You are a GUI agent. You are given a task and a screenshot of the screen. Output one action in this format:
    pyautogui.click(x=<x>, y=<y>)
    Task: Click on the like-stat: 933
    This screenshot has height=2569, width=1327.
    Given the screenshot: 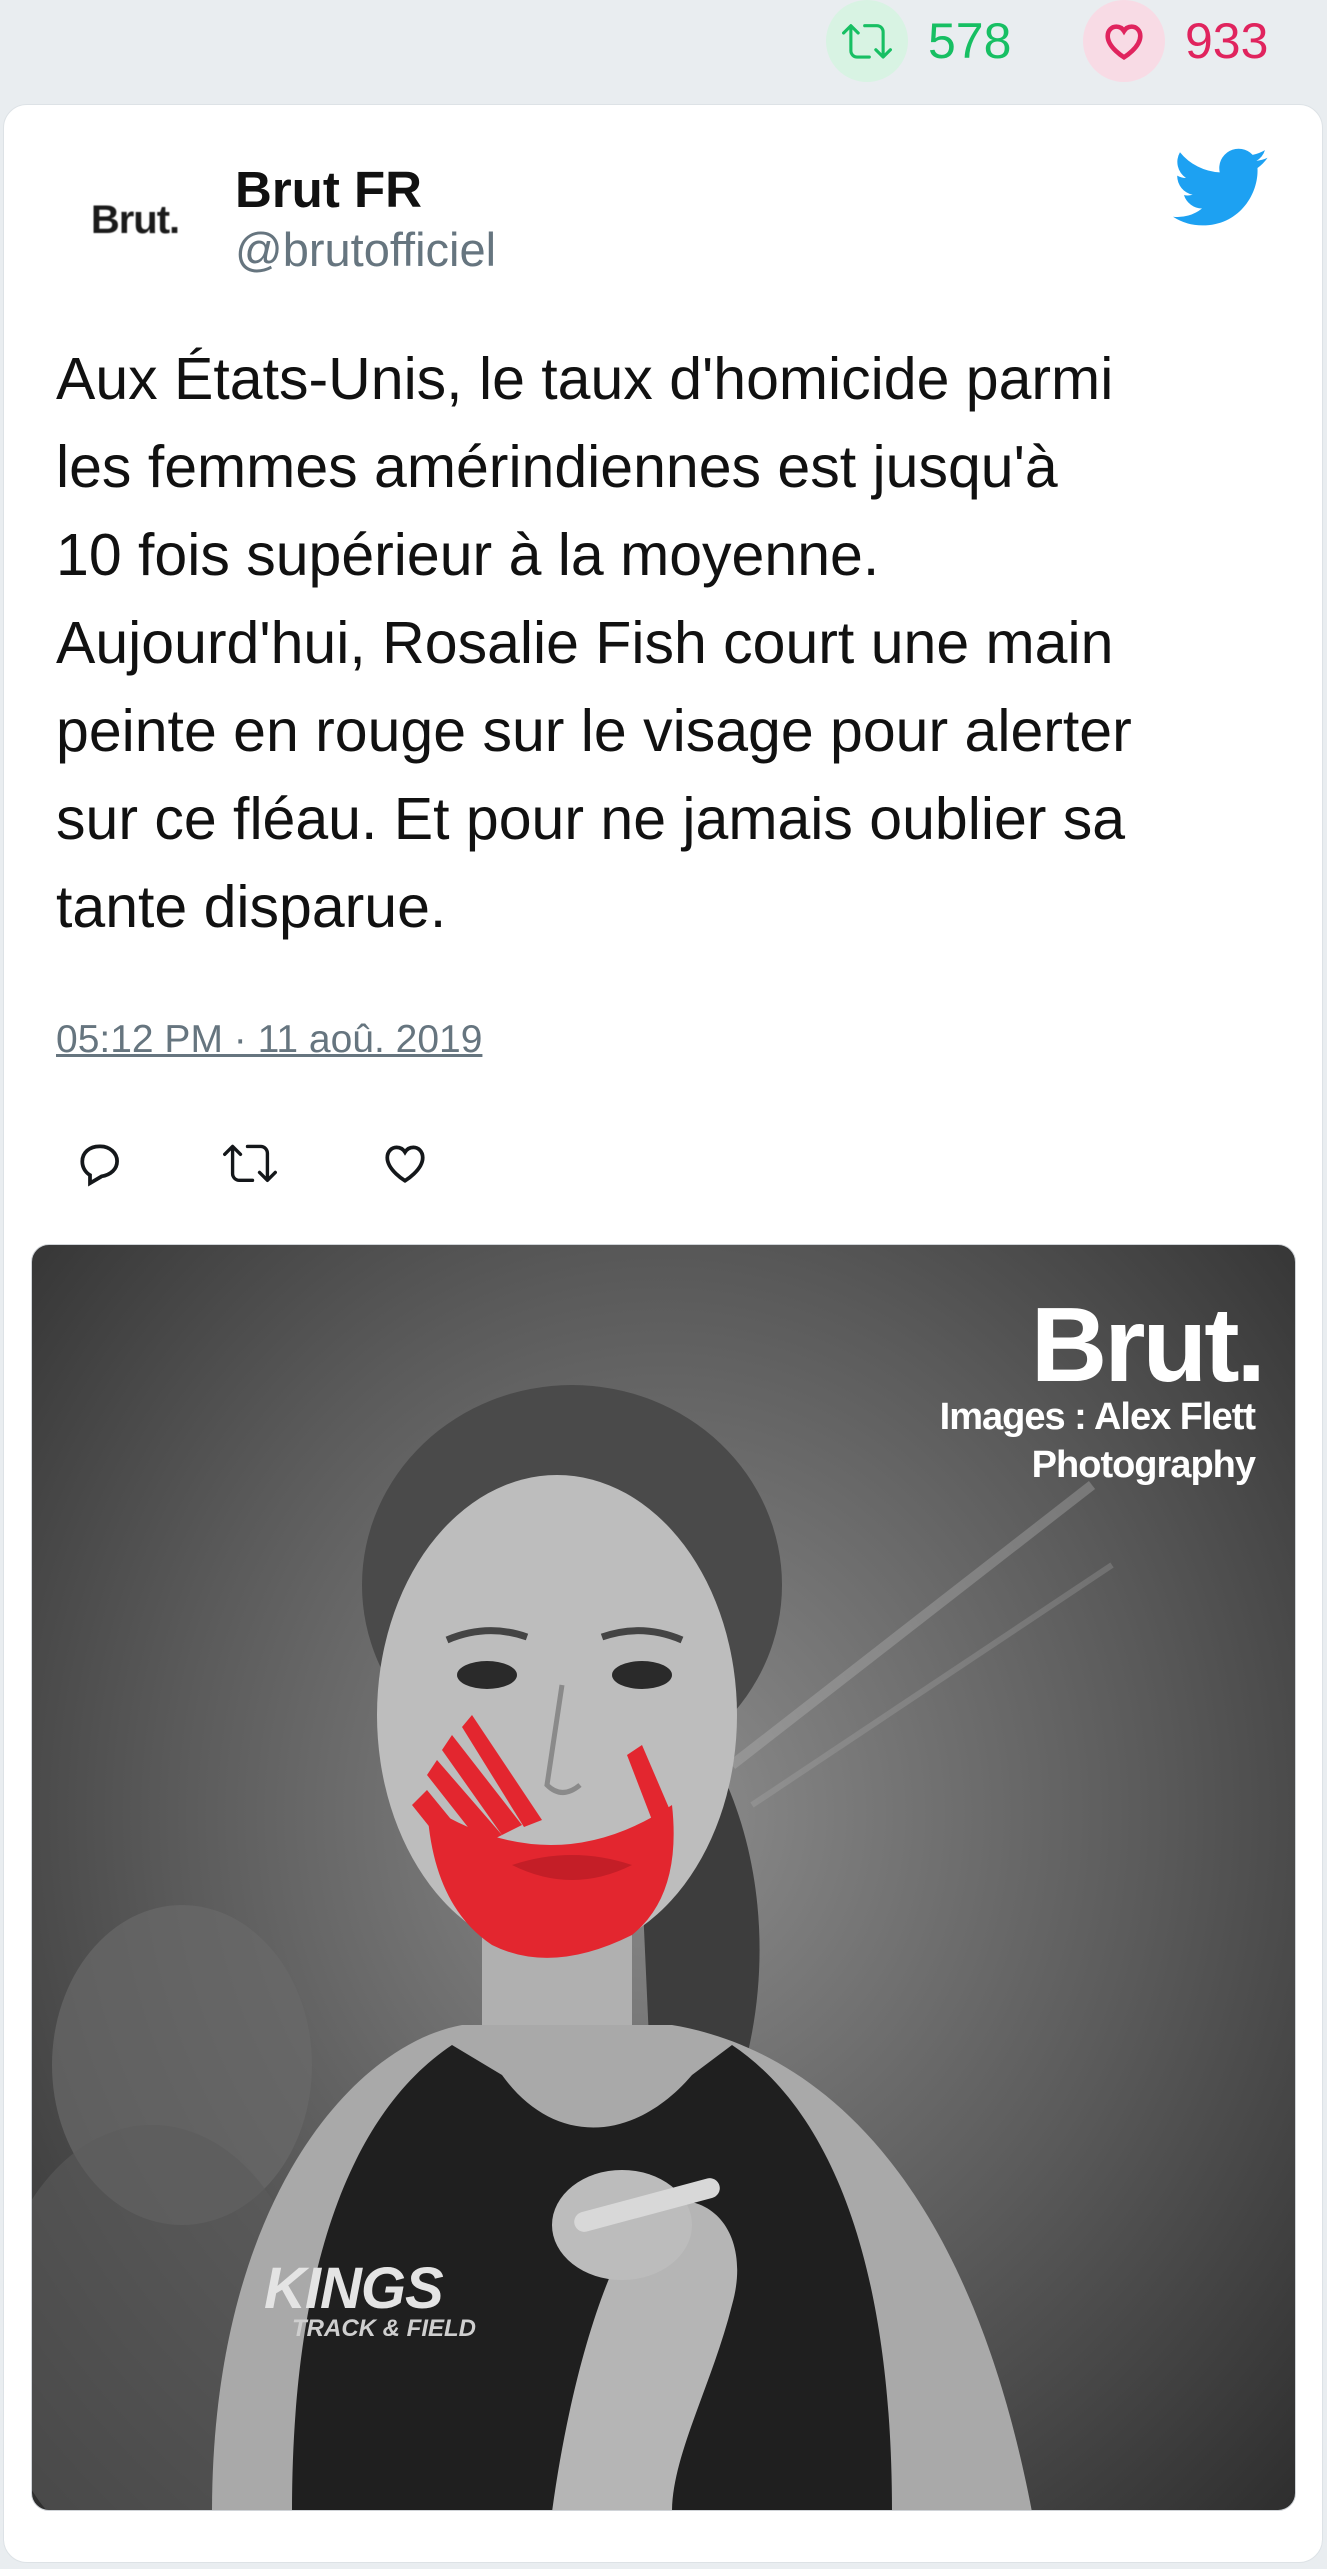 What is the action you would take?
    pyautogui.click(x=1175, y=41)
    